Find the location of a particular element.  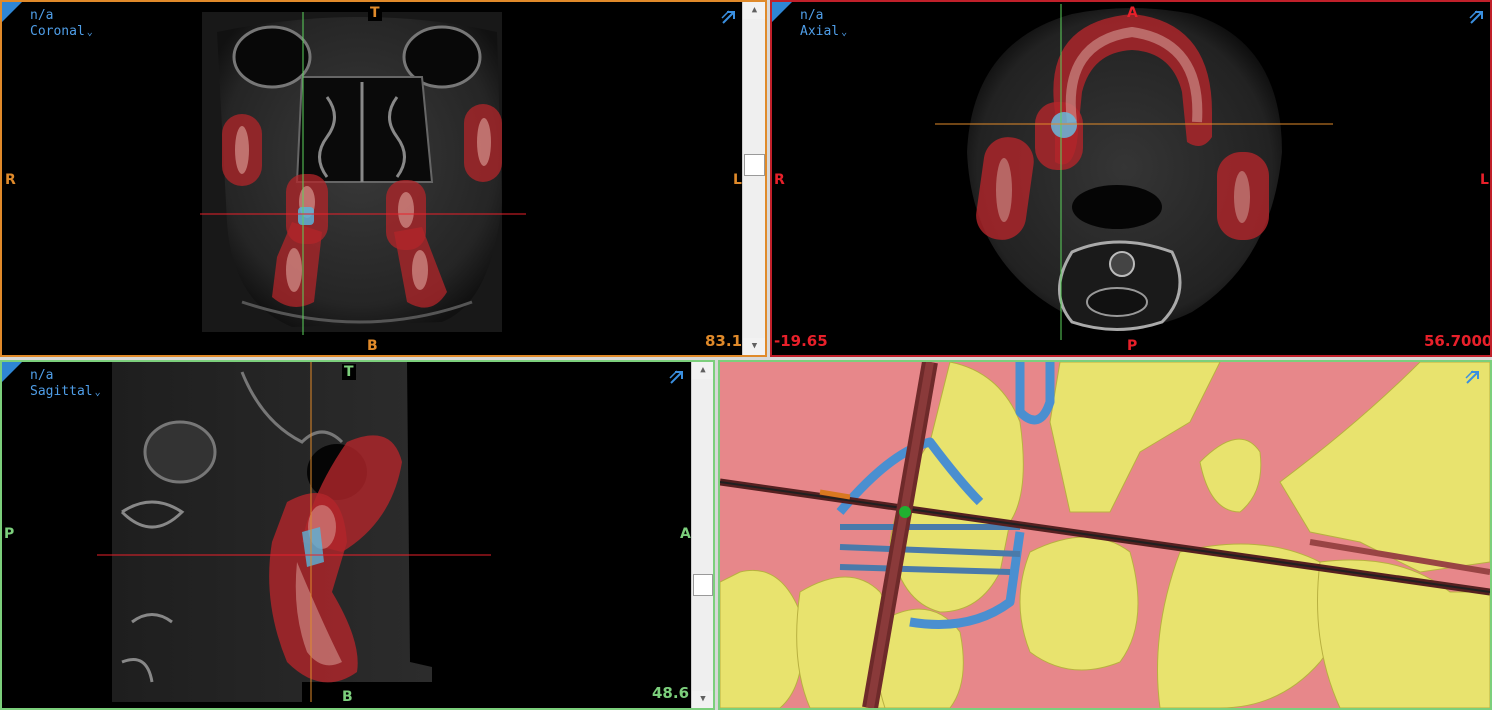

axial-source: n/a is located at coordinates (812, 15).